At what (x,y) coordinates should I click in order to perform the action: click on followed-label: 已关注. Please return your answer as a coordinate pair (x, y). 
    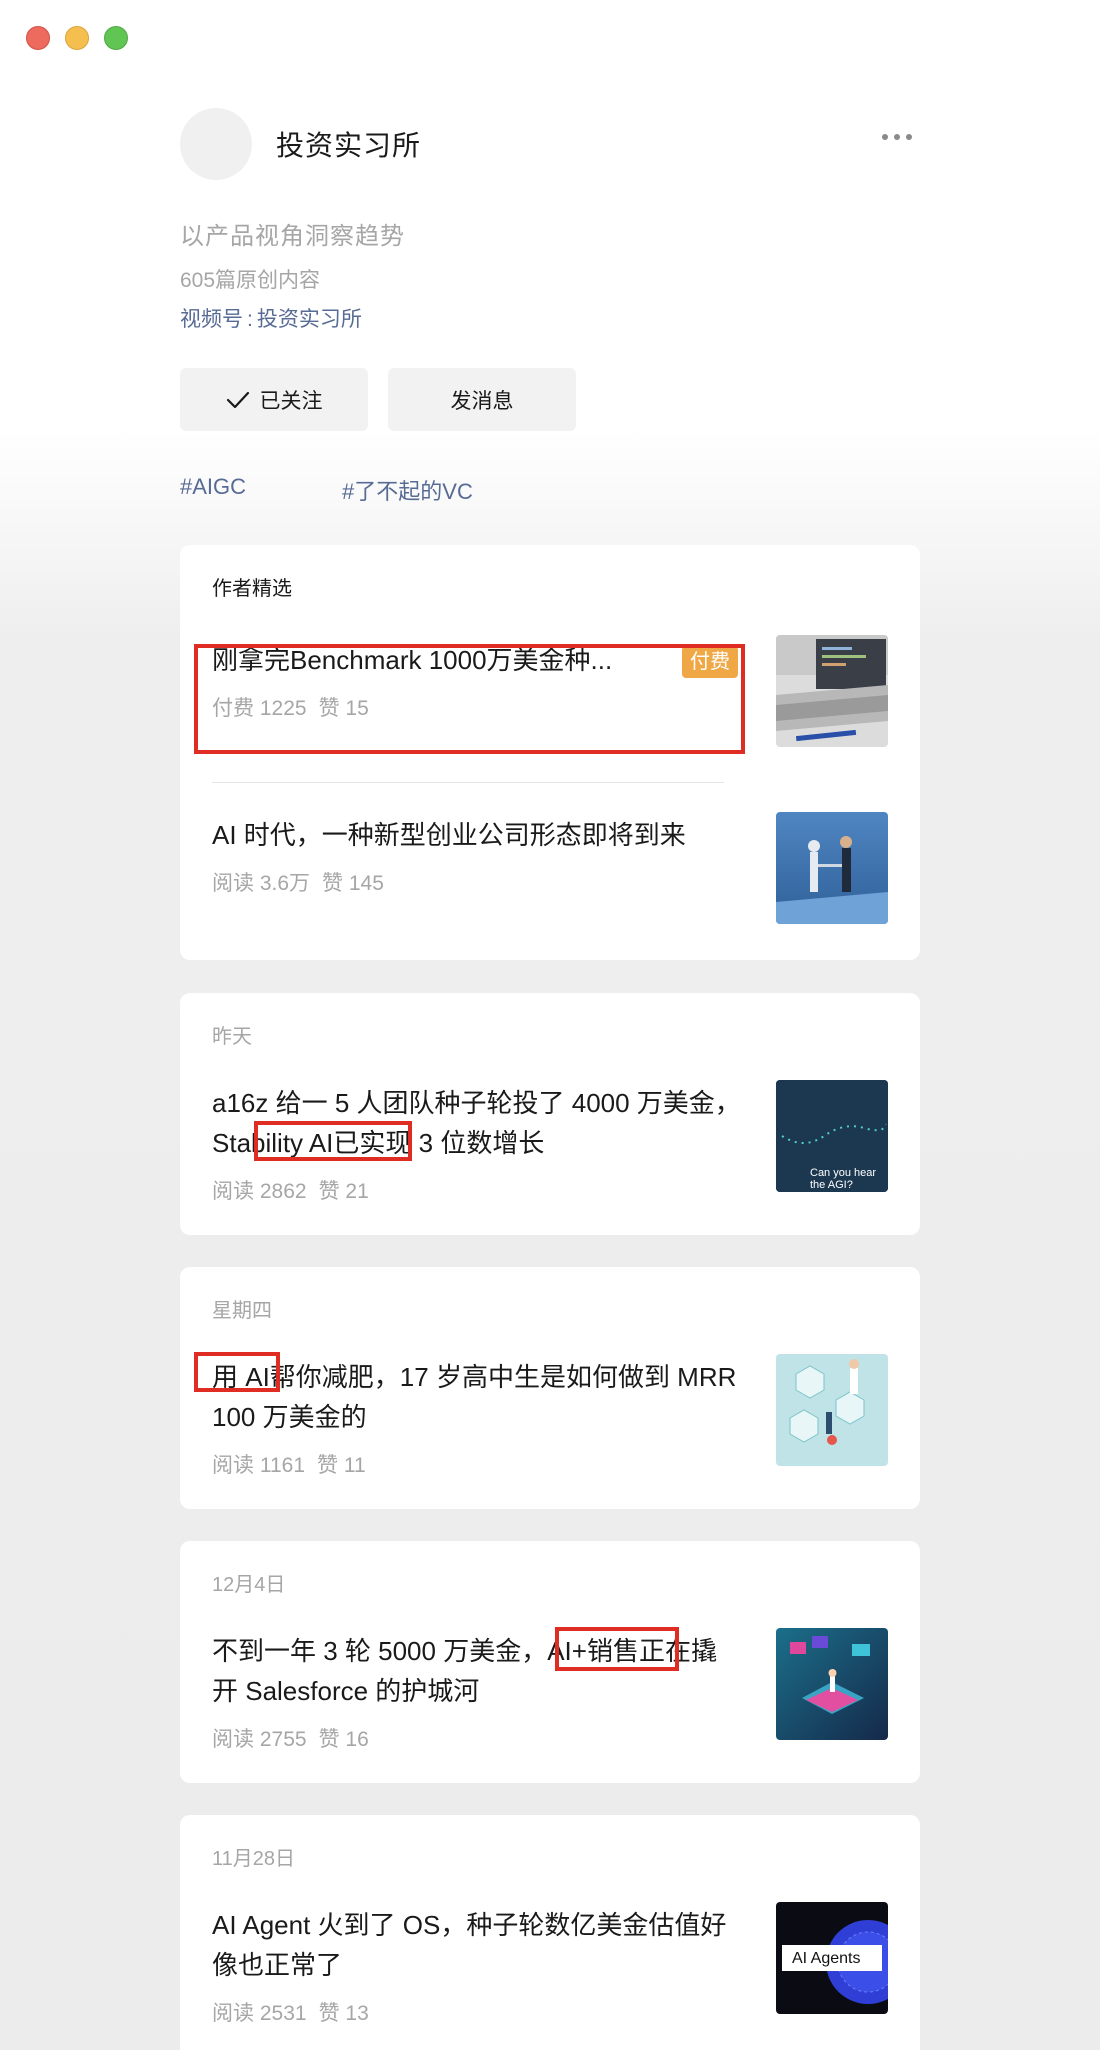
    Looking at the image, I should click on (291, 401).